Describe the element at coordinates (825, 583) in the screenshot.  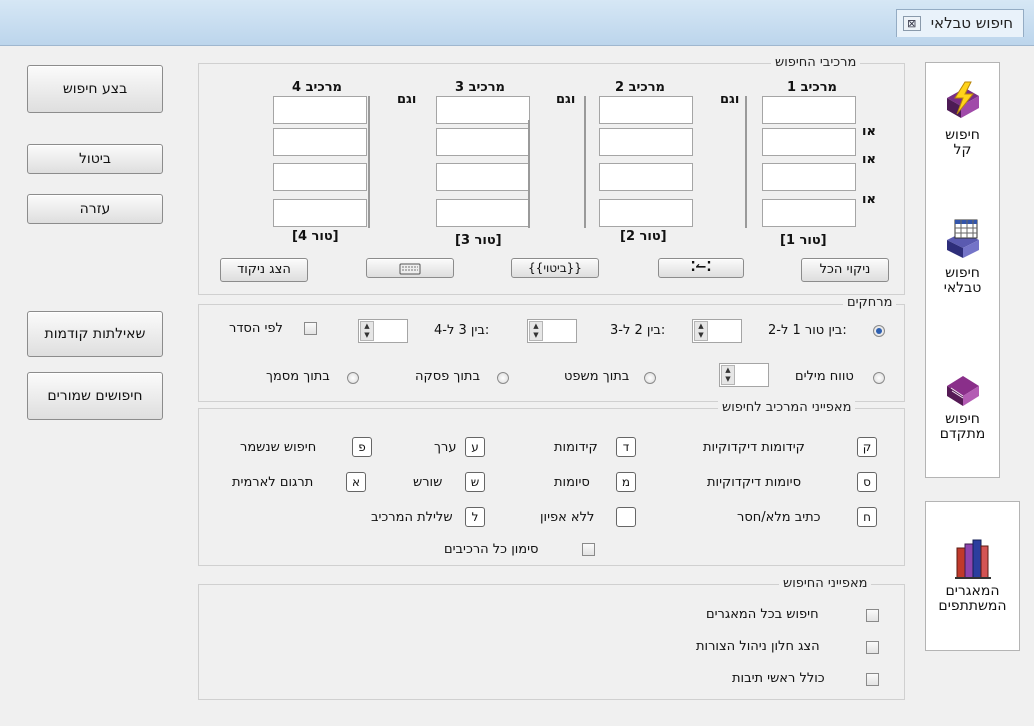
I see `search-features-legend: מאפייני החיפוש` at that location.